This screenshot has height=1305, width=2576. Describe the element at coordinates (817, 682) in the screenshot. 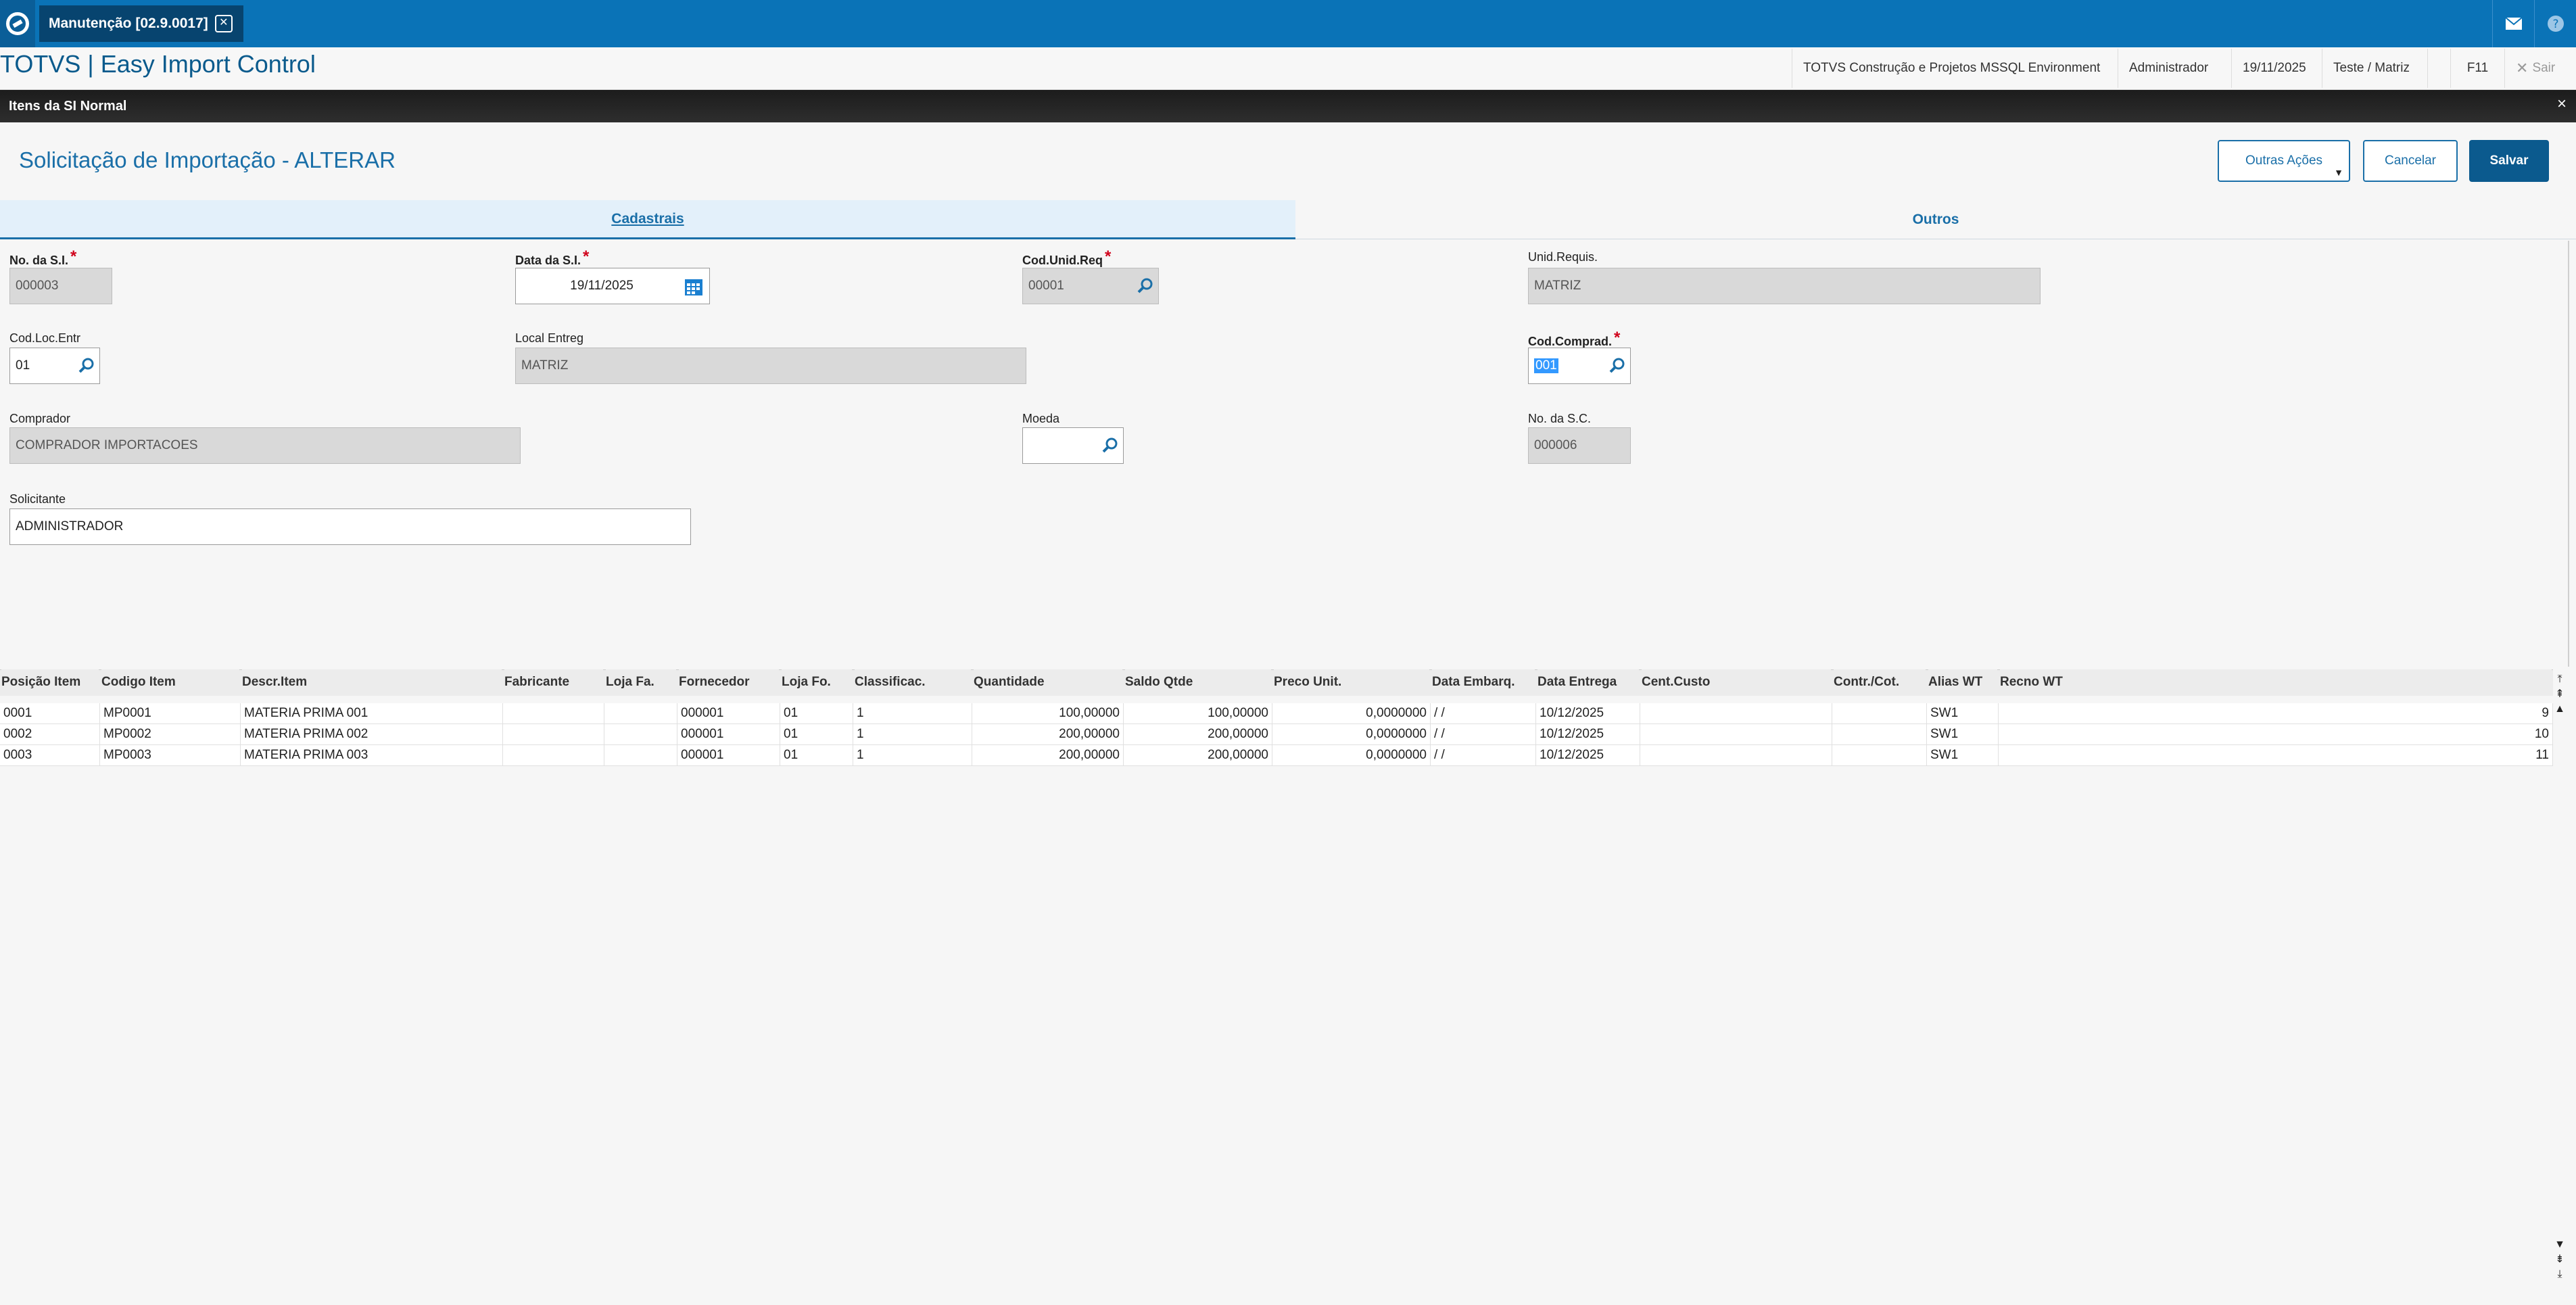

I see `column-header: Loja Fo.` at that location.